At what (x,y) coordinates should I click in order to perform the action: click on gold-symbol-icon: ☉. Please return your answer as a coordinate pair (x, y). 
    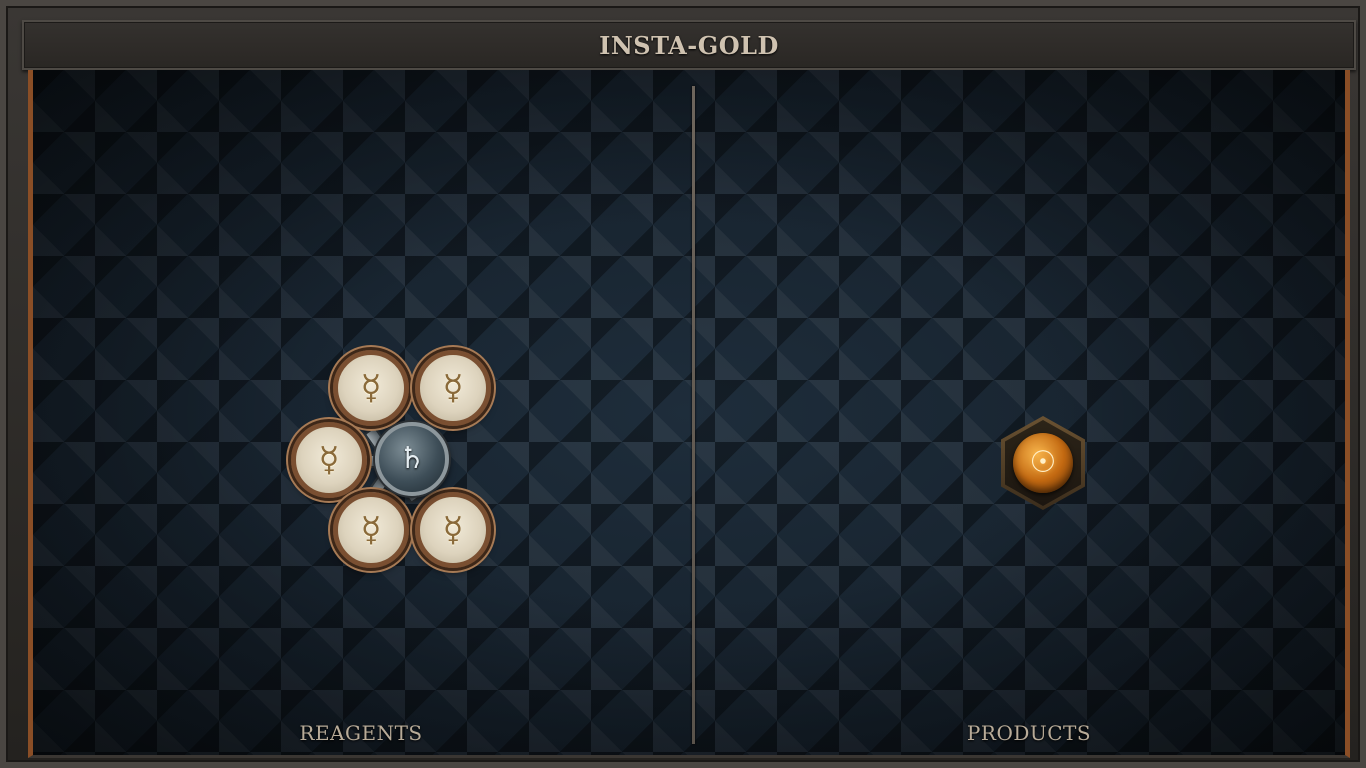
    Looking at the image, I should click on (1043, 462).